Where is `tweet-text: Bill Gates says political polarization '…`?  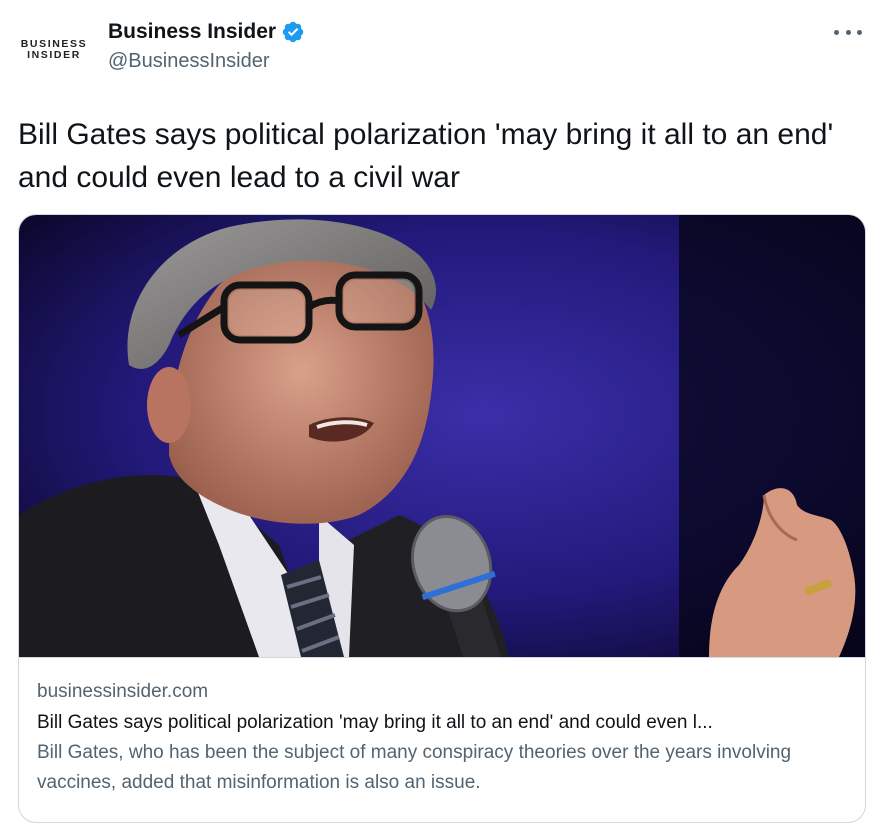
tweet-text: Bill Gates says political polarization '… is located at coordinates (426, 156).